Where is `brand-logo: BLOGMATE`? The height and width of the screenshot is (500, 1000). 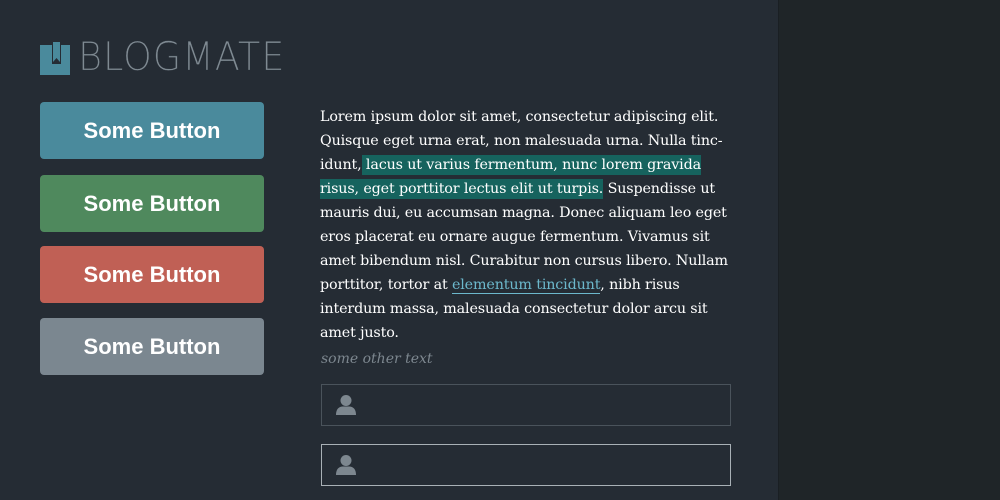
brand-logo: BLOGMATE is located at coordinates (169, 57).